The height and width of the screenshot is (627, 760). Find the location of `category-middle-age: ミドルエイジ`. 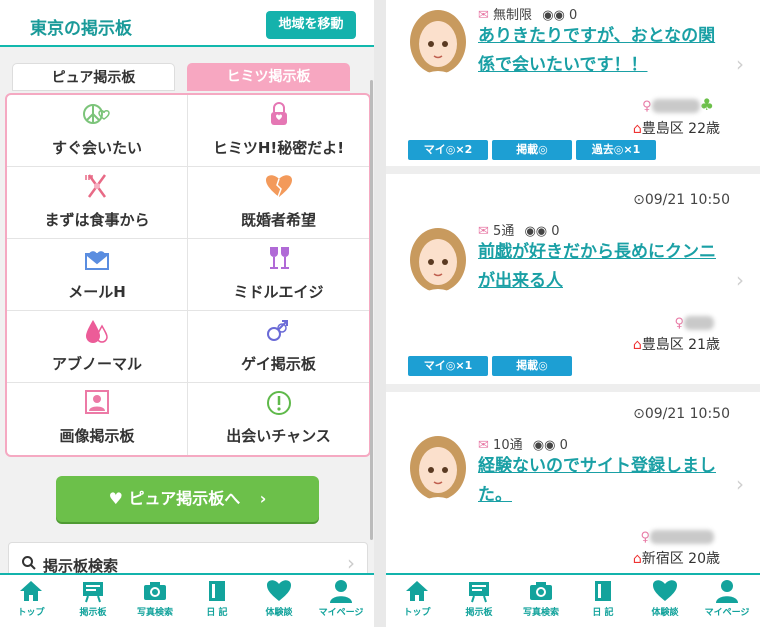

category-middle-age: ミドルエイジ is located at coordinates (278, 275).